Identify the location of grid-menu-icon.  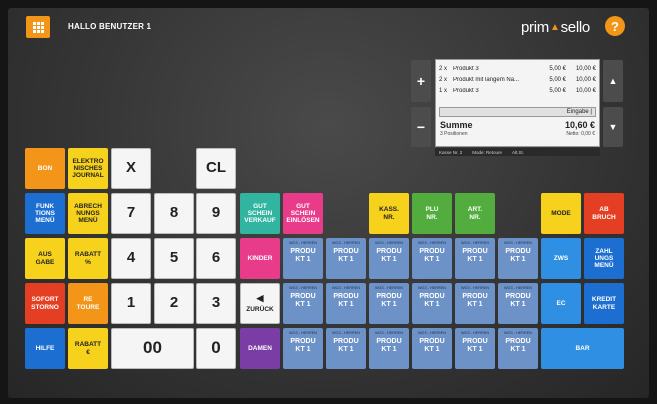
(38, 27).